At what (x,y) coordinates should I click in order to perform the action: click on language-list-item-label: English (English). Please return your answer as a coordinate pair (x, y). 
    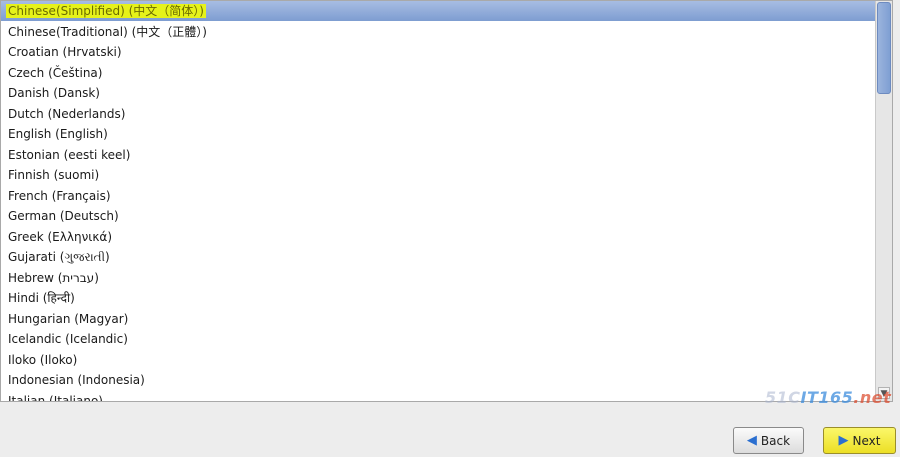
    Looking at the image, I should click on (58, 134).